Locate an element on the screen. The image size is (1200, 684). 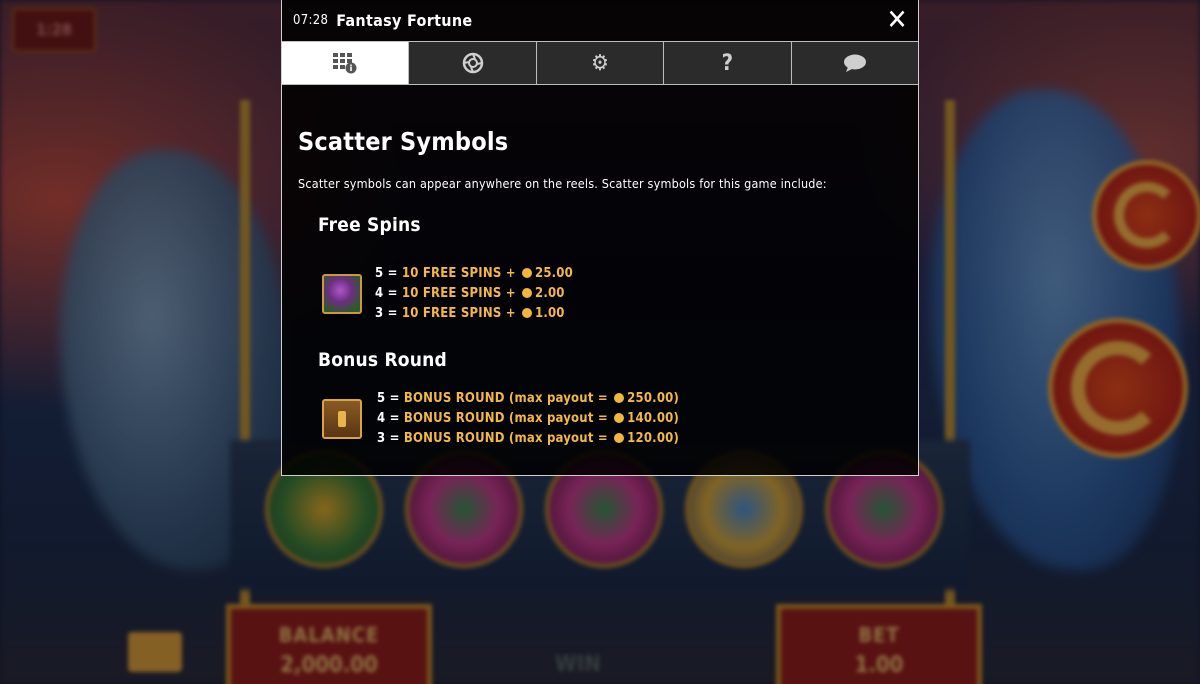
payout-line: 4 = 10 FREE SPINS + 2.00 is located at coordinates (470, 293).